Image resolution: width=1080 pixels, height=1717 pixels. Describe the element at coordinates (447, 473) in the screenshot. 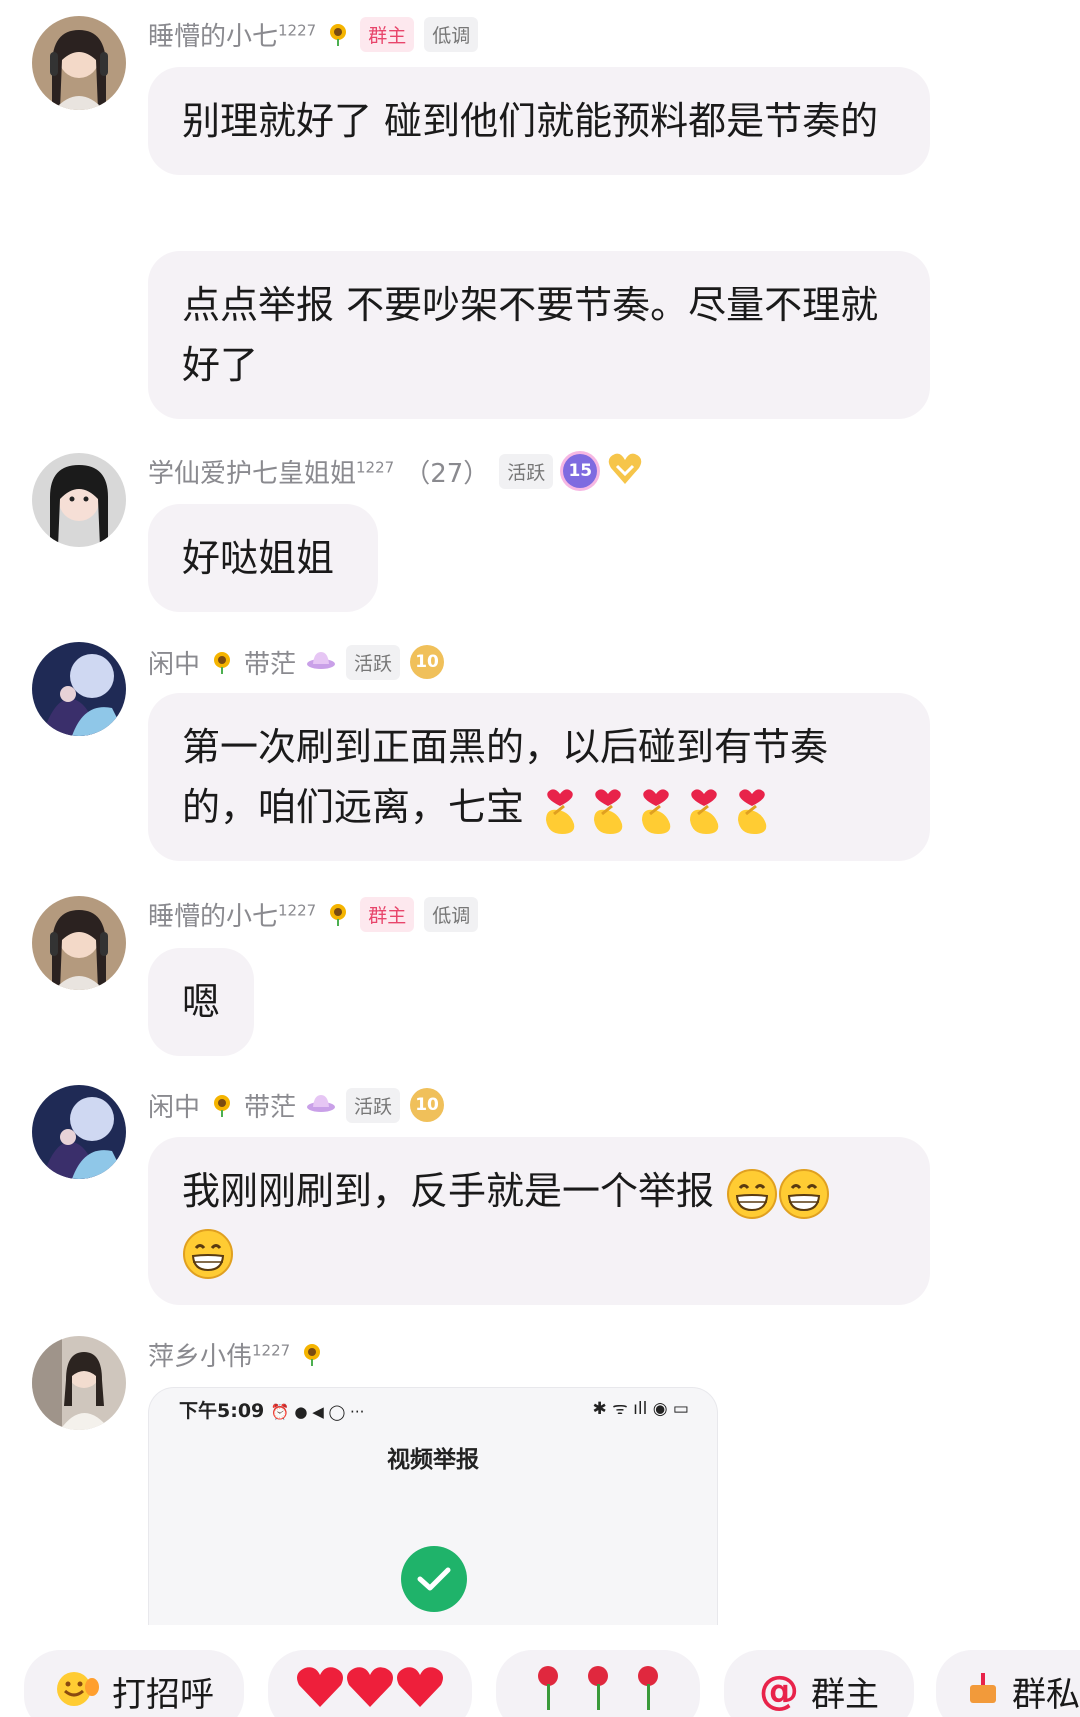

I see `member-count: （27）` at that location.